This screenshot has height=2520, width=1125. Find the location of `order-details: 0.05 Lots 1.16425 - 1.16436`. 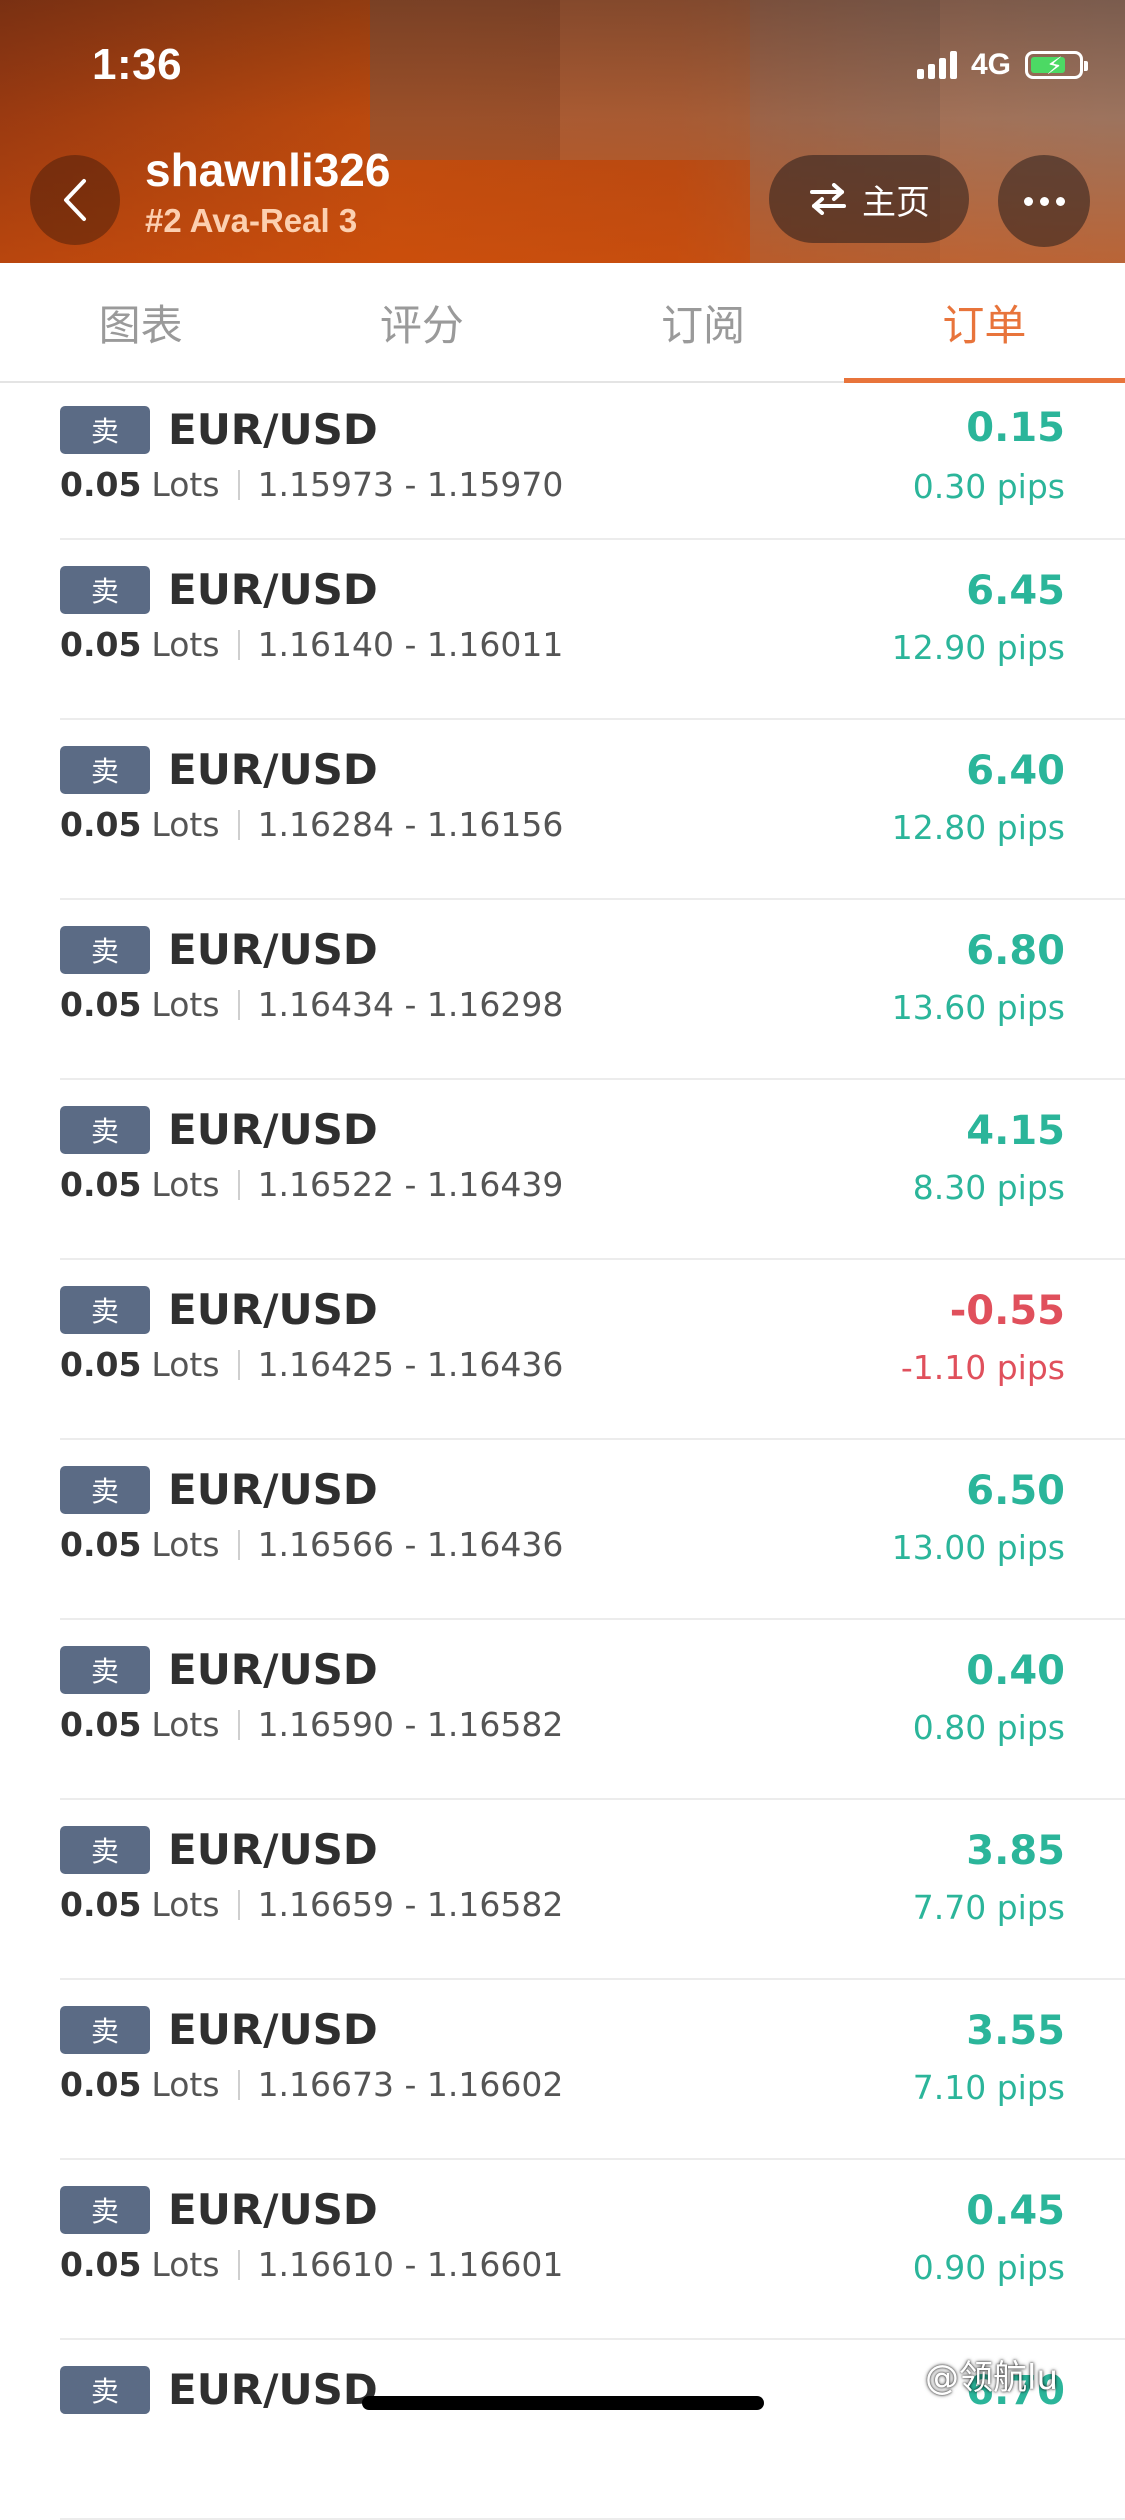

order-details: 0.05 Lots 1.16425 - 1.16436 is located at coordinates (311, 1364).